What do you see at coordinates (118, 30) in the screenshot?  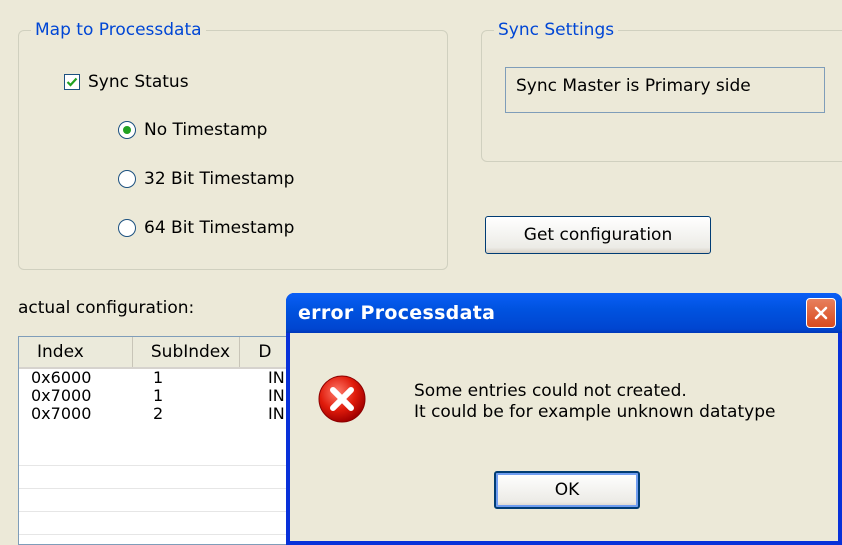 I see `map-to-processdata-title: Map to Processdata` at bounding box center [118, 30].